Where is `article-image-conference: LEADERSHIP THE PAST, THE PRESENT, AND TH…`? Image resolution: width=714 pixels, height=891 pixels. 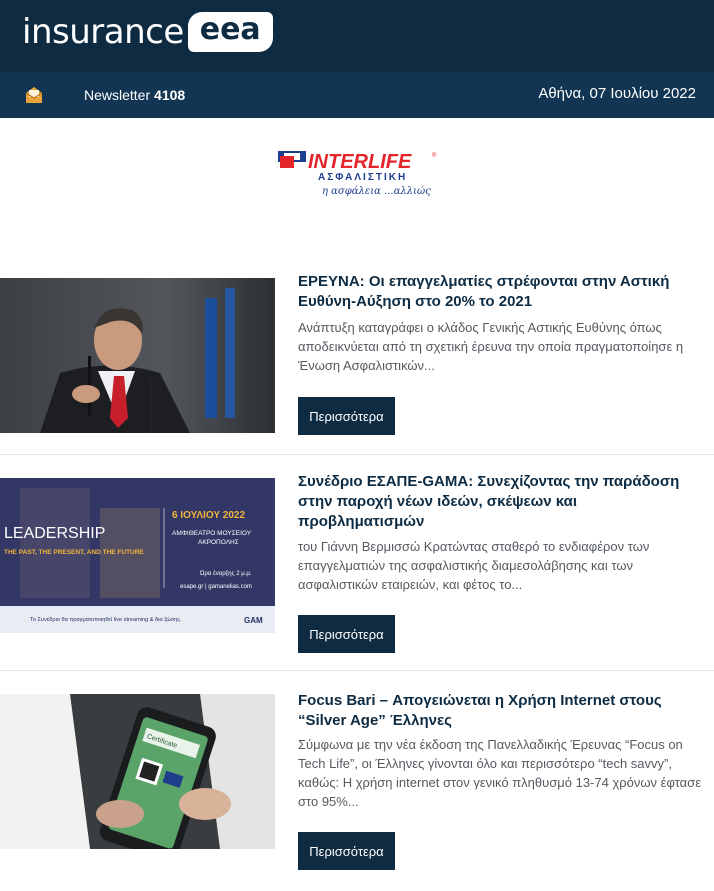 article-image-conference: LEADERSHIP THE PAST, THE PRESENT, AND TH… is located at coordinates (137, 555).